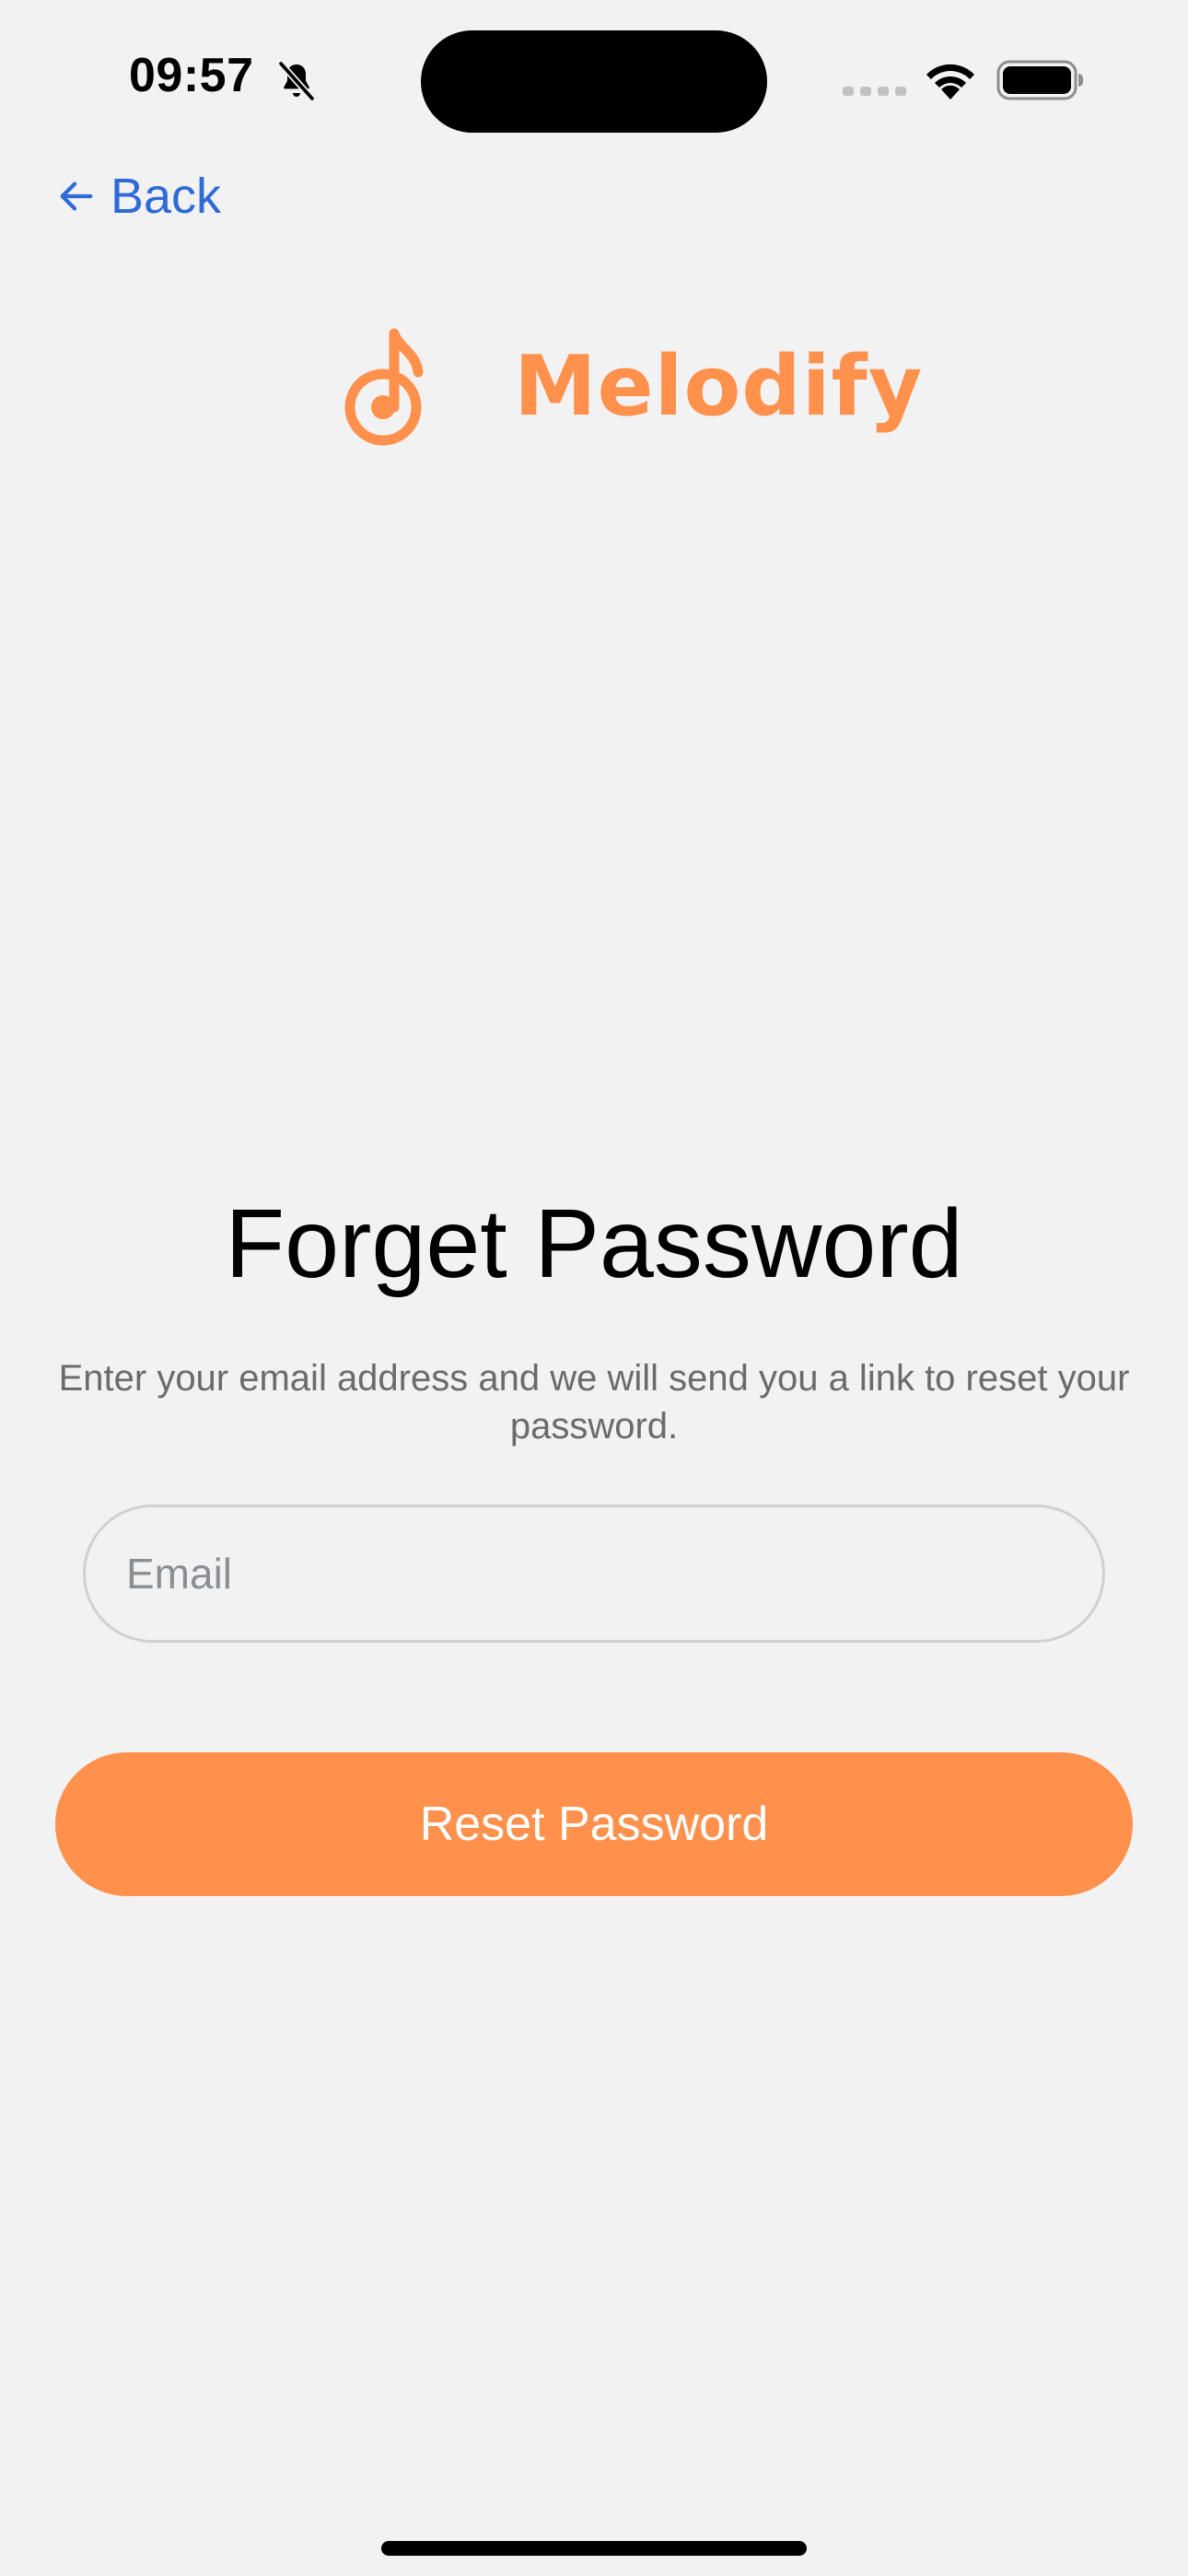  What do you see at coordinates (719, 386) in the screenshot?
I see `brand-name: Melodify` at bounding box center [719, 386].